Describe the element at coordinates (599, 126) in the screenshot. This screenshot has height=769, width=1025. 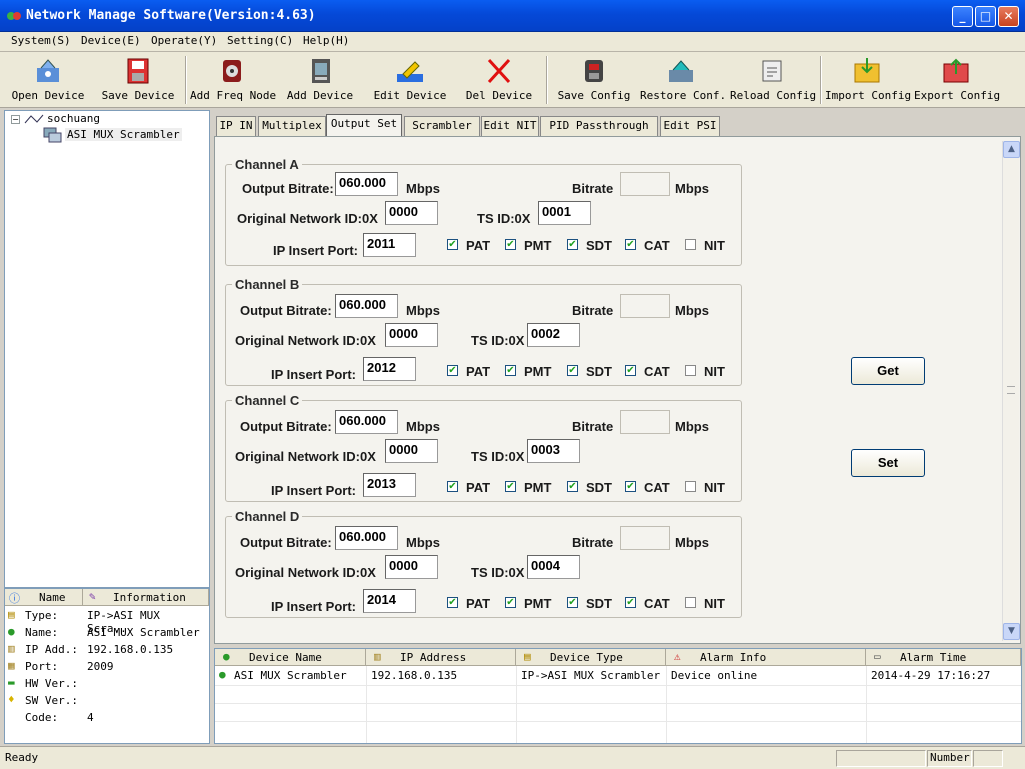
I see `tab-pid-passthrough: PID Passthrough` at that location.